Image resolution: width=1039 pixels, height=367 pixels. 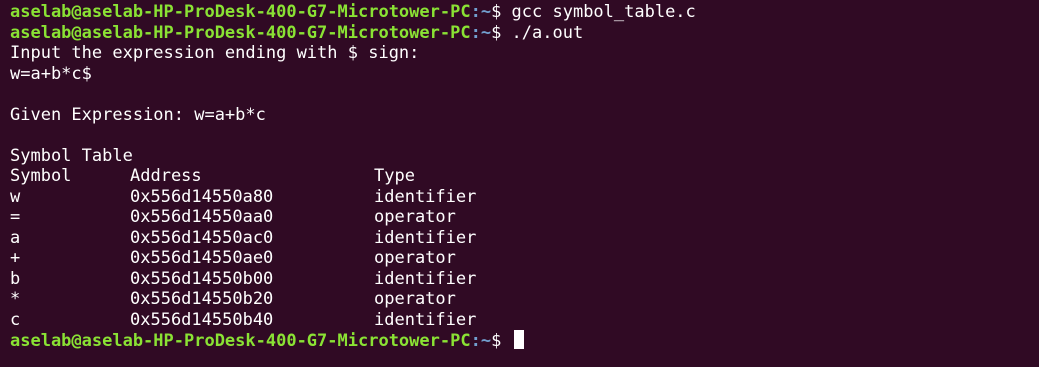 I want to click on table-row: c 0x556d14550b40 identifier, so click(x=524, y=320).